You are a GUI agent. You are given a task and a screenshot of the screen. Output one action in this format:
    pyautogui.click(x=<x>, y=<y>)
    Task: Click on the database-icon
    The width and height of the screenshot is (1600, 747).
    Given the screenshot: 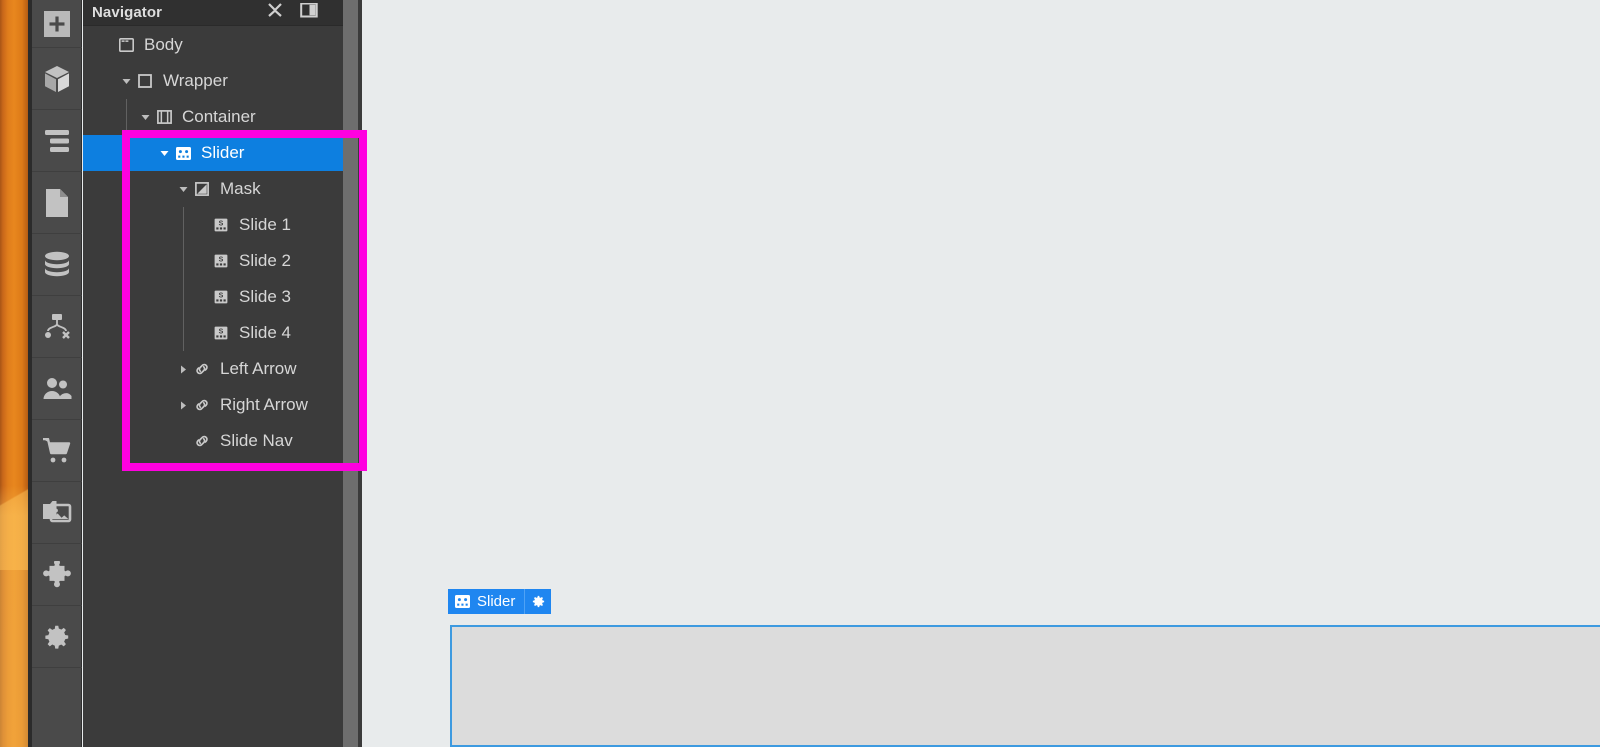 What is the action you would take?
    pyautogui.click(x=57, y=265)
    